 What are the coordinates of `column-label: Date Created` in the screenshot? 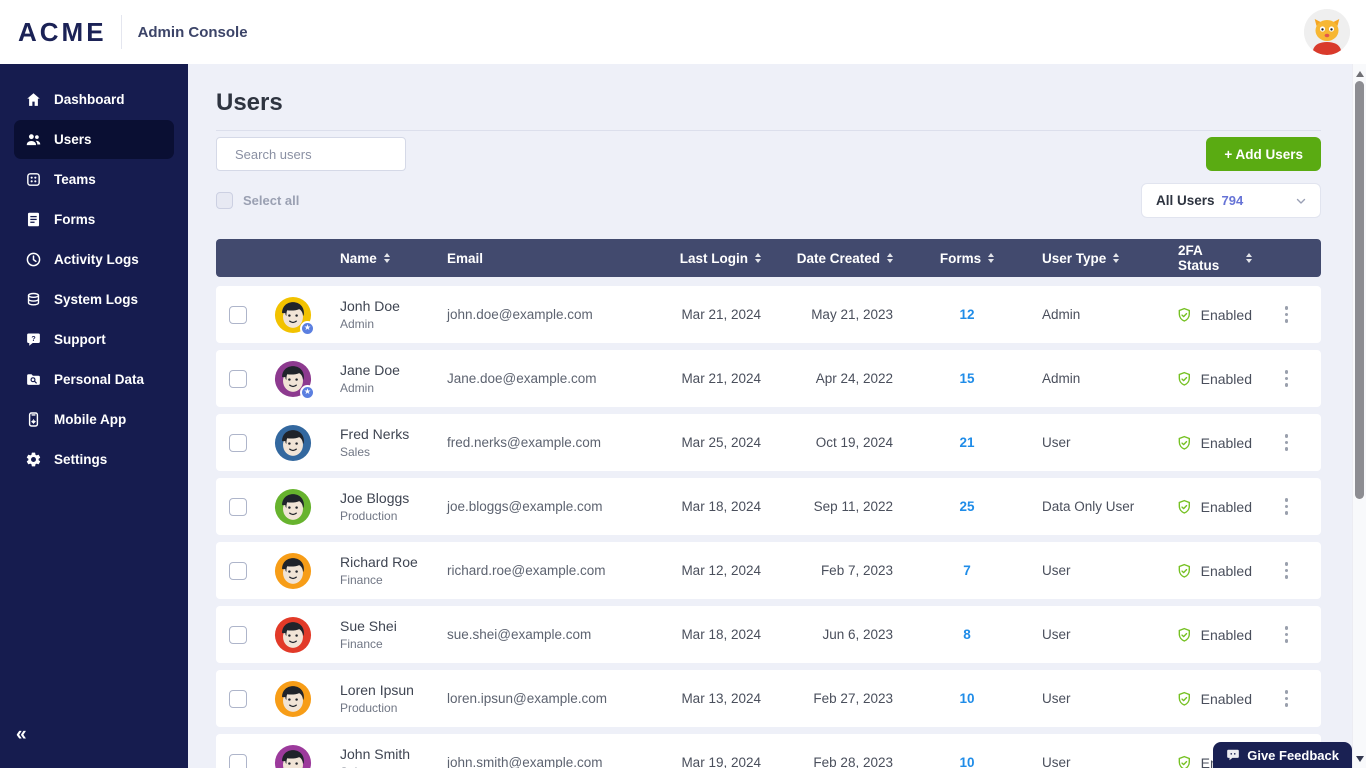 It's located at (838, 258).